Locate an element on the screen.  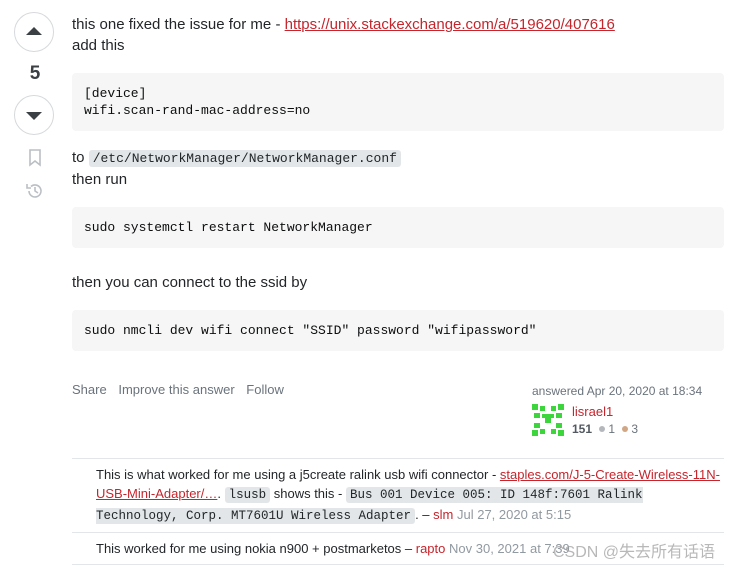
comment-date: Jul 27, 2020 at 5:15 is located at coordinates (514, 514).